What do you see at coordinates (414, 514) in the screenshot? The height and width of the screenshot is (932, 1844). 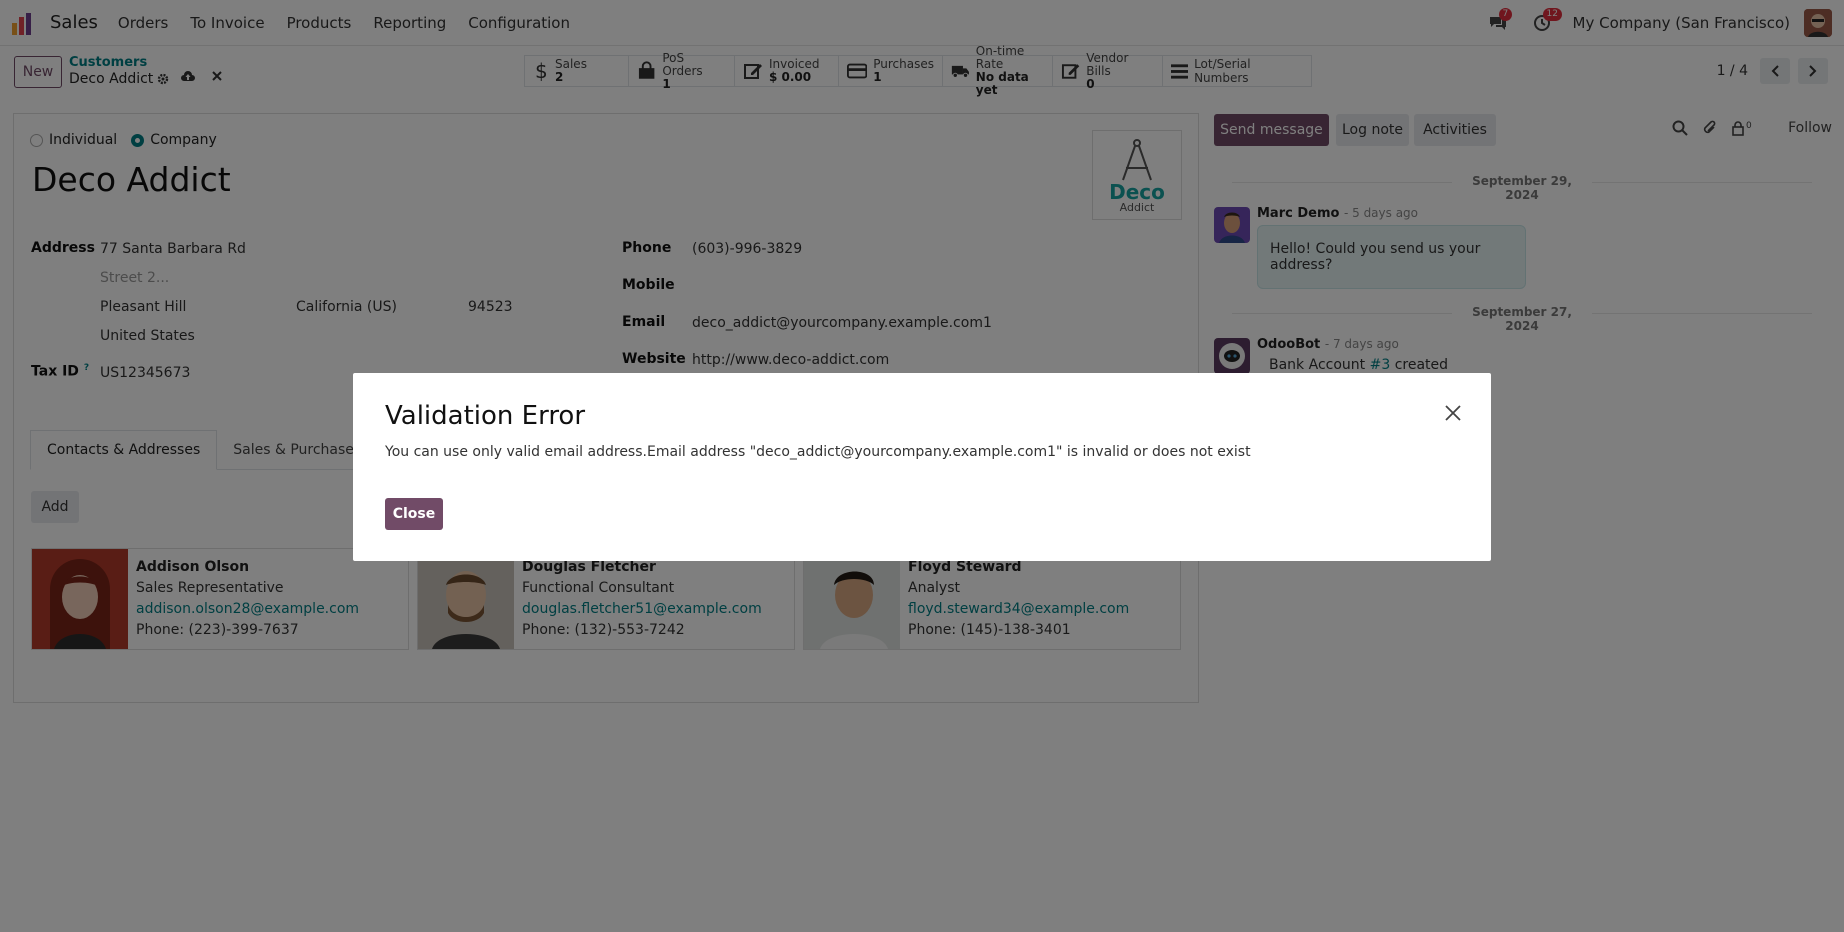 I see `close-button: Close` at bounding box center [414, 514].